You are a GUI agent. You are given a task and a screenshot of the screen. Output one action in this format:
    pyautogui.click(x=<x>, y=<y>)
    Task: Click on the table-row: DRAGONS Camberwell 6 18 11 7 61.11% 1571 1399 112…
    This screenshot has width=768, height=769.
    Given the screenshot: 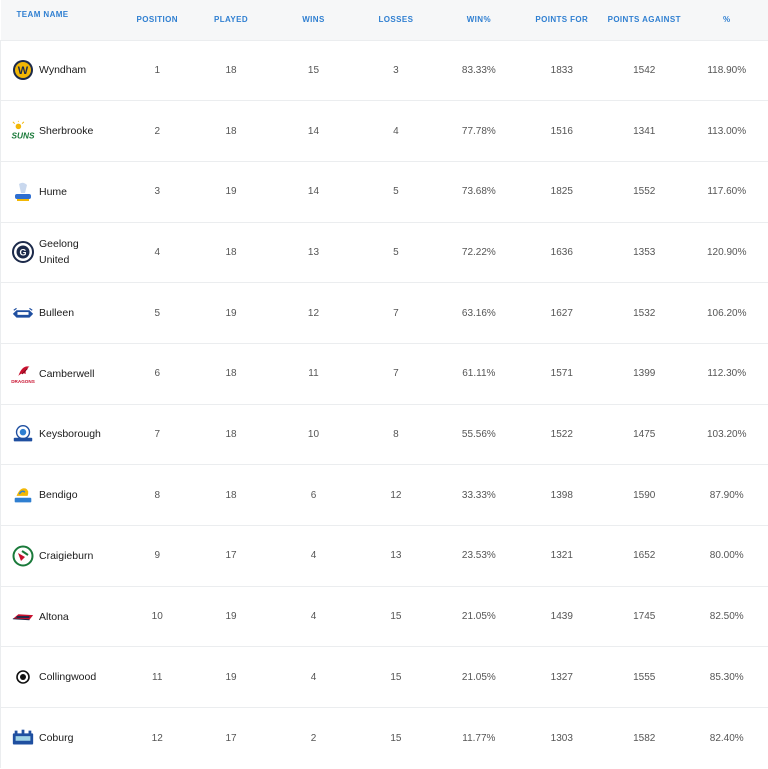 What is the action you would take?
    pyautogui.click(x=384, y=374)
    